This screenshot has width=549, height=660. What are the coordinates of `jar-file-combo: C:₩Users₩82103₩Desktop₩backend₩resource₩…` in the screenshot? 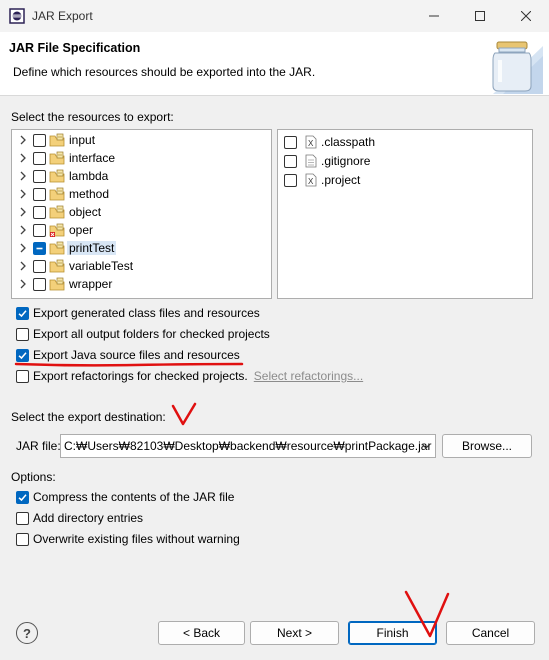 It's located at (248, 446).